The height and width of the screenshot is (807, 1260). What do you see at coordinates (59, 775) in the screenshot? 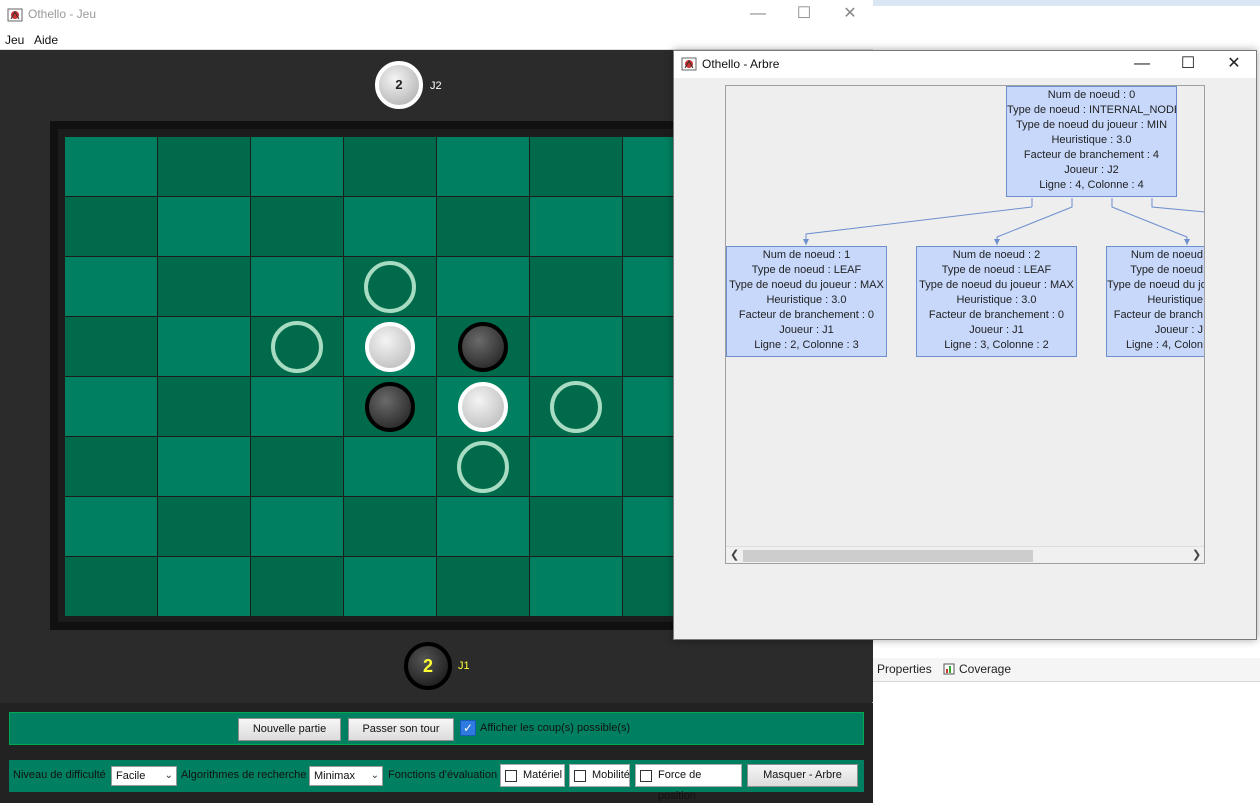
I see `difficulty-label: Niveau de difficulté` at bounding box center [59, 775].